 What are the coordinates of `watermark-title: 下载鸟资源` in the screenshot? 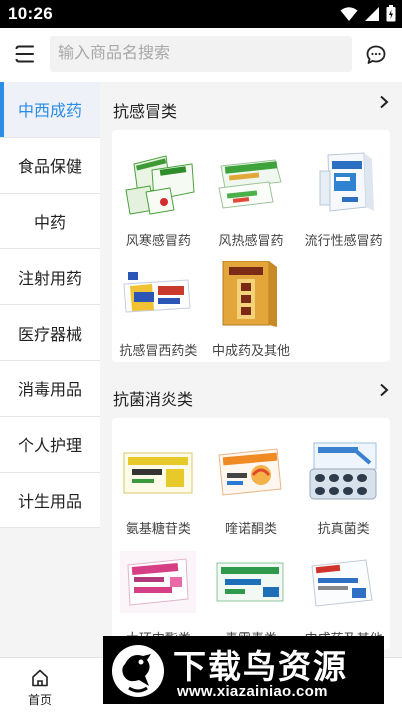 It's located at (260, 666).